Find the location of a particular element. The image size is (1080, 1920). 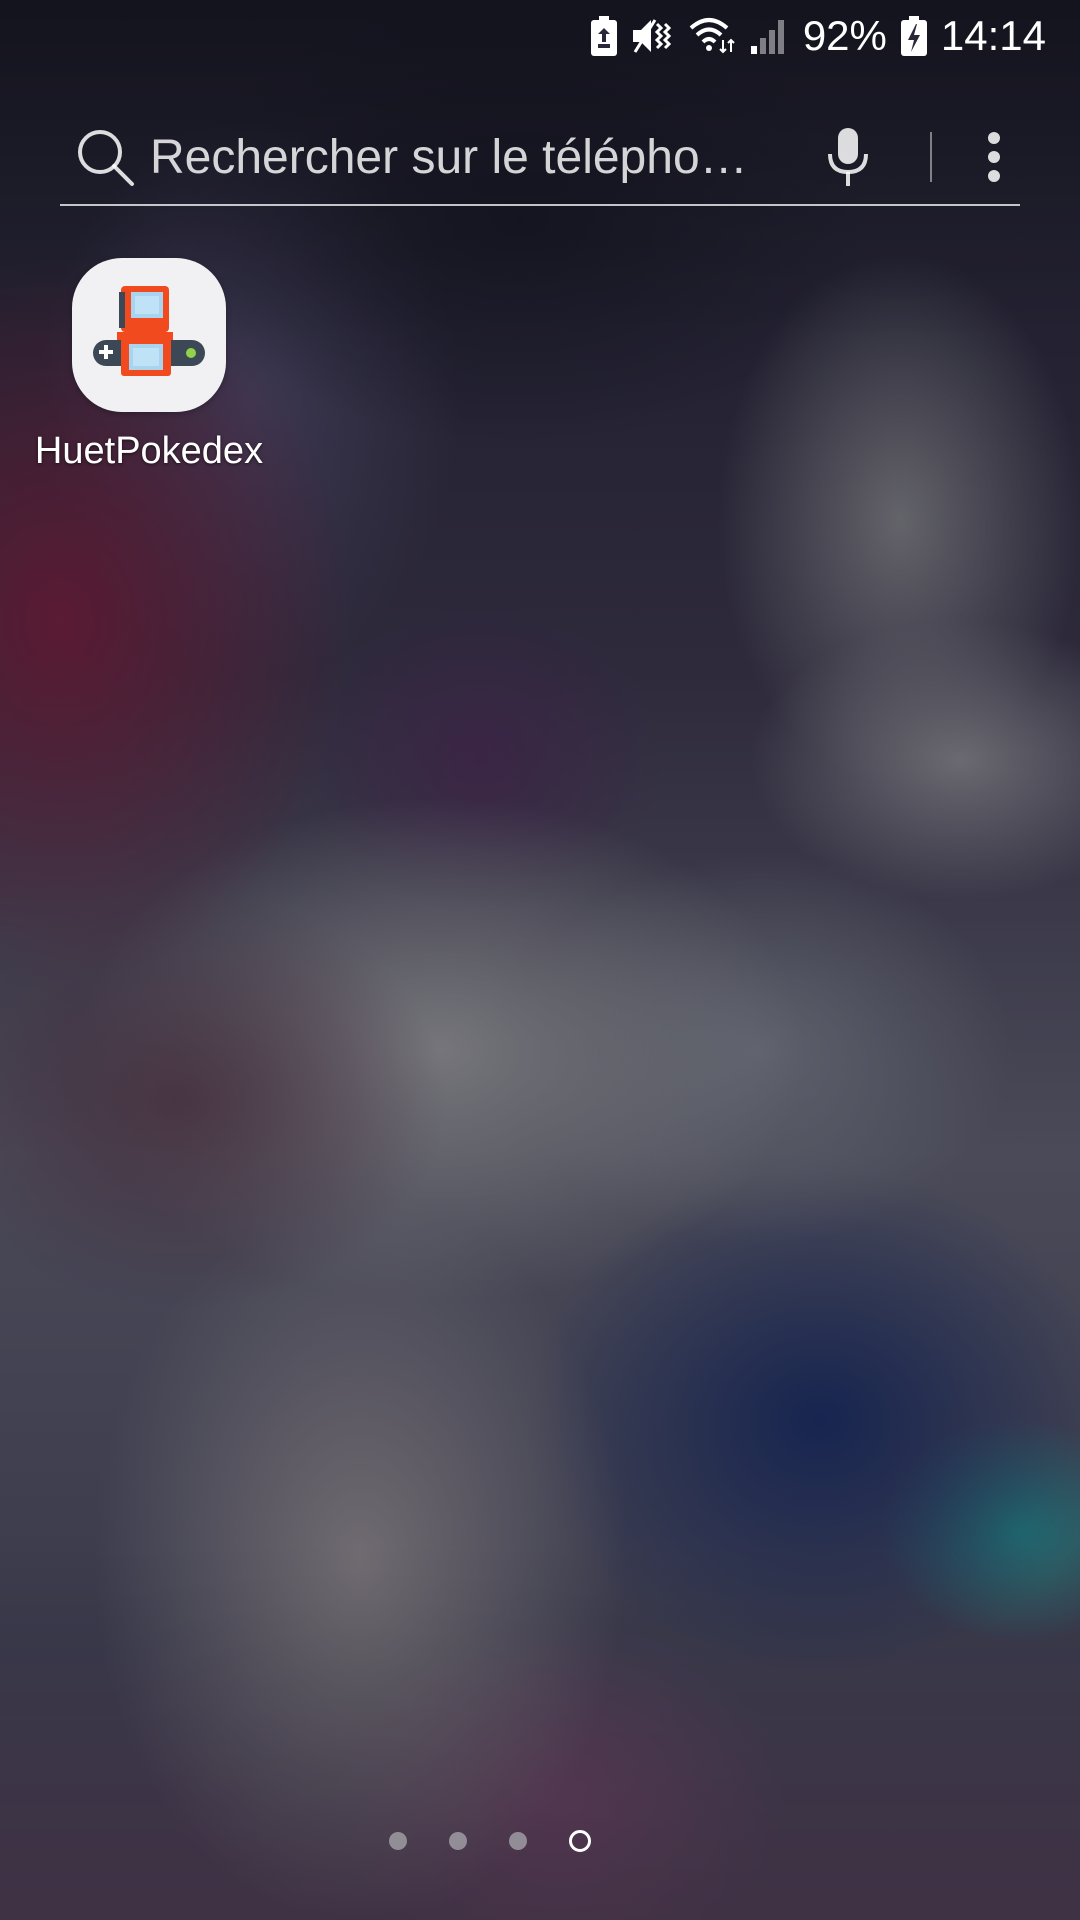

signal-icon is located at coordinates (769, 36).